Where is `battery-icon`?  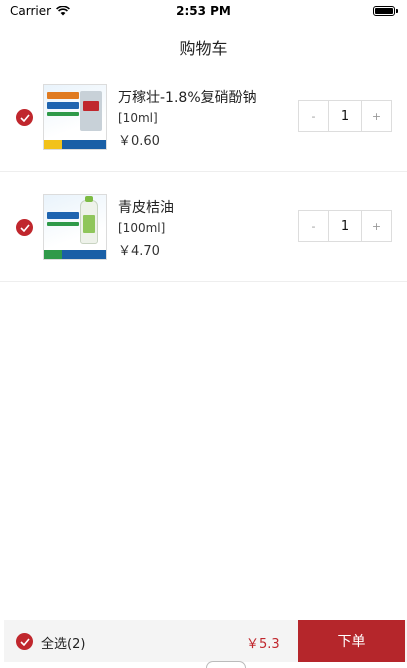 battery-icon is located at coordinates (385, 11).